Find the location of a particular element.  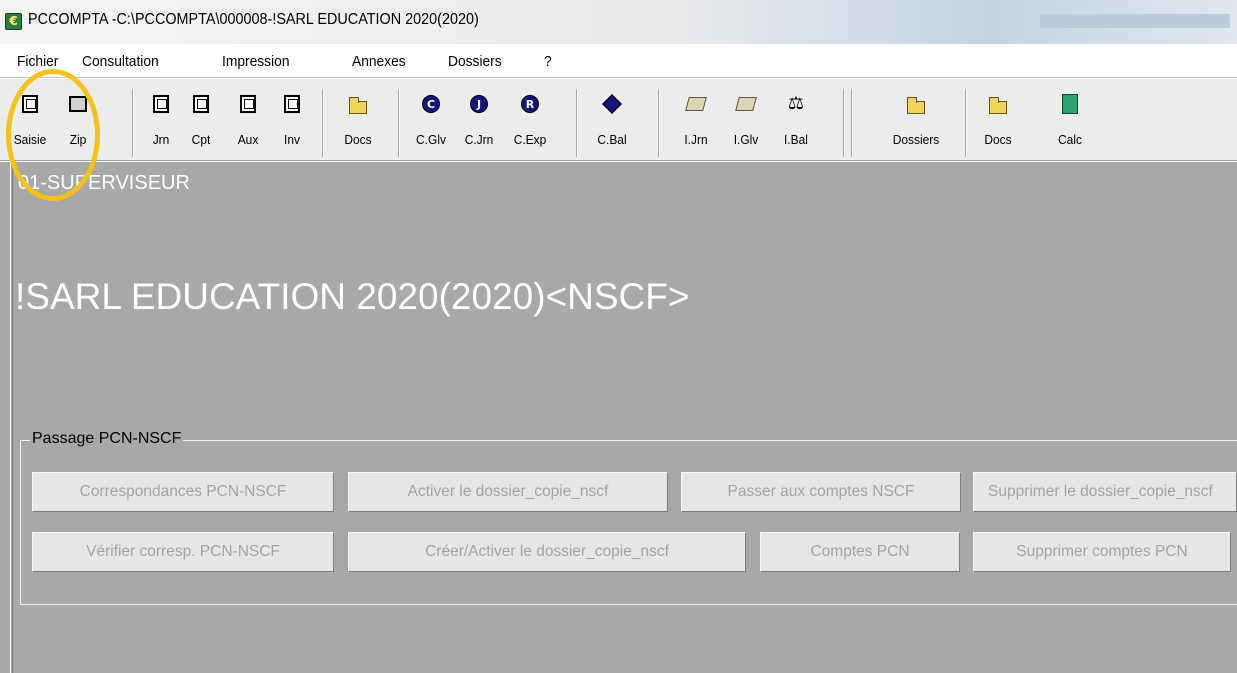

menu-dossiers: Dossiers is located at coordinates (475, 61).